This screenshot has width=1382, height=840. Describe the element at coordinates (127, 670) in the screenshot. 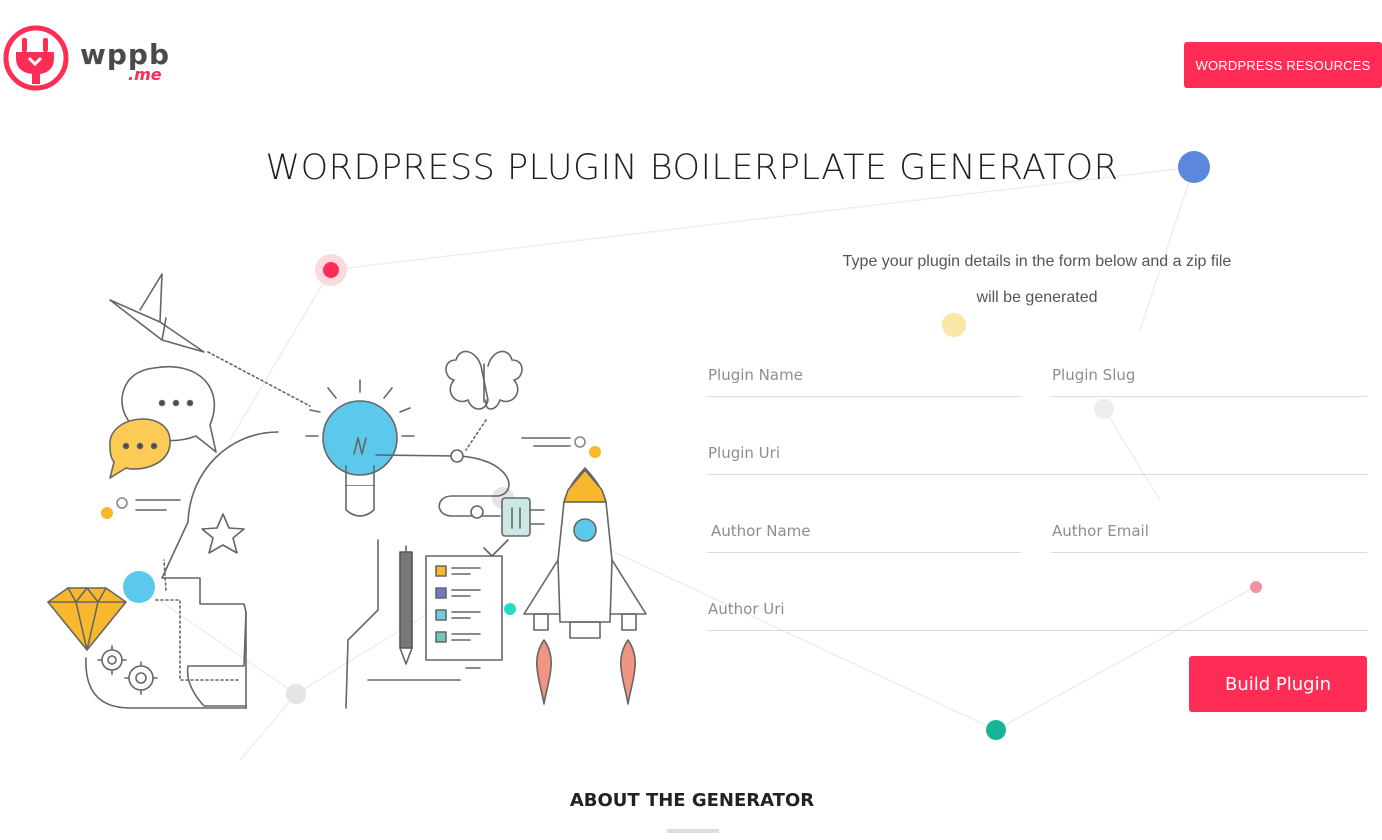

I see `gears-icon` at that location.